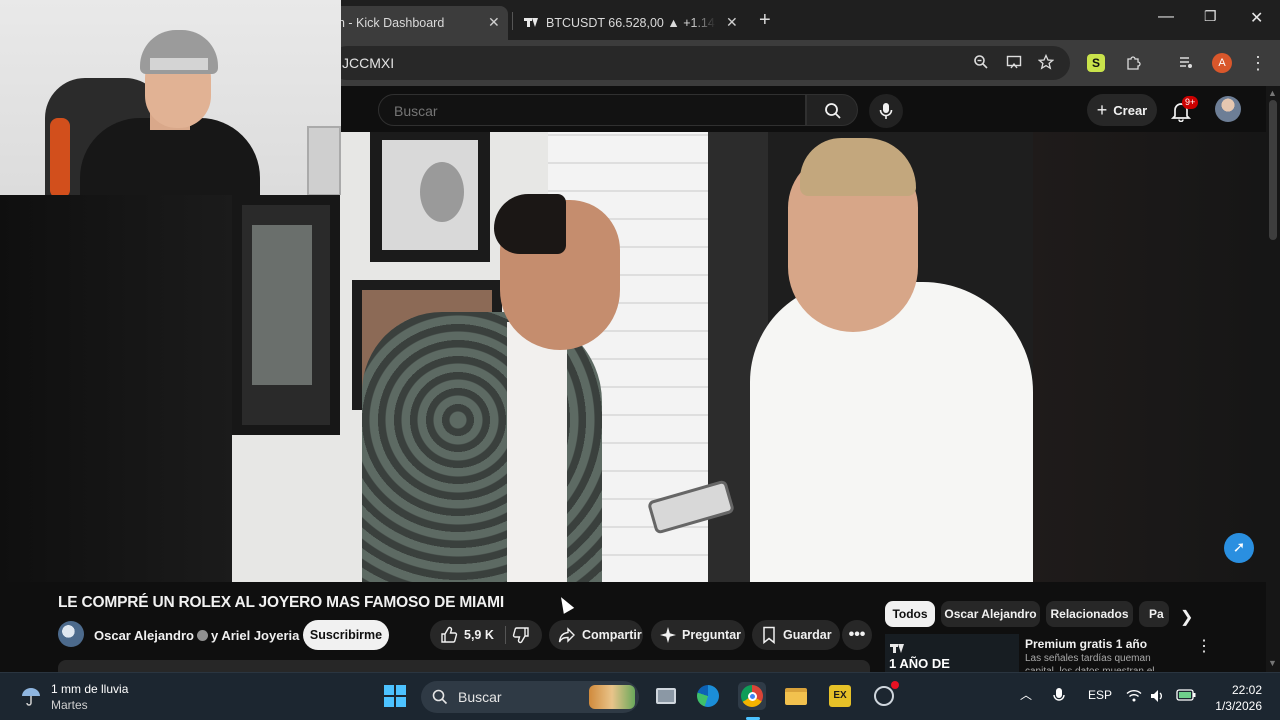 The width and height of the screenshot is (1280, 720). Describe the element at coordinates (368, 63) in the screenshot. I see `address-url: JCCMXI` at that location.